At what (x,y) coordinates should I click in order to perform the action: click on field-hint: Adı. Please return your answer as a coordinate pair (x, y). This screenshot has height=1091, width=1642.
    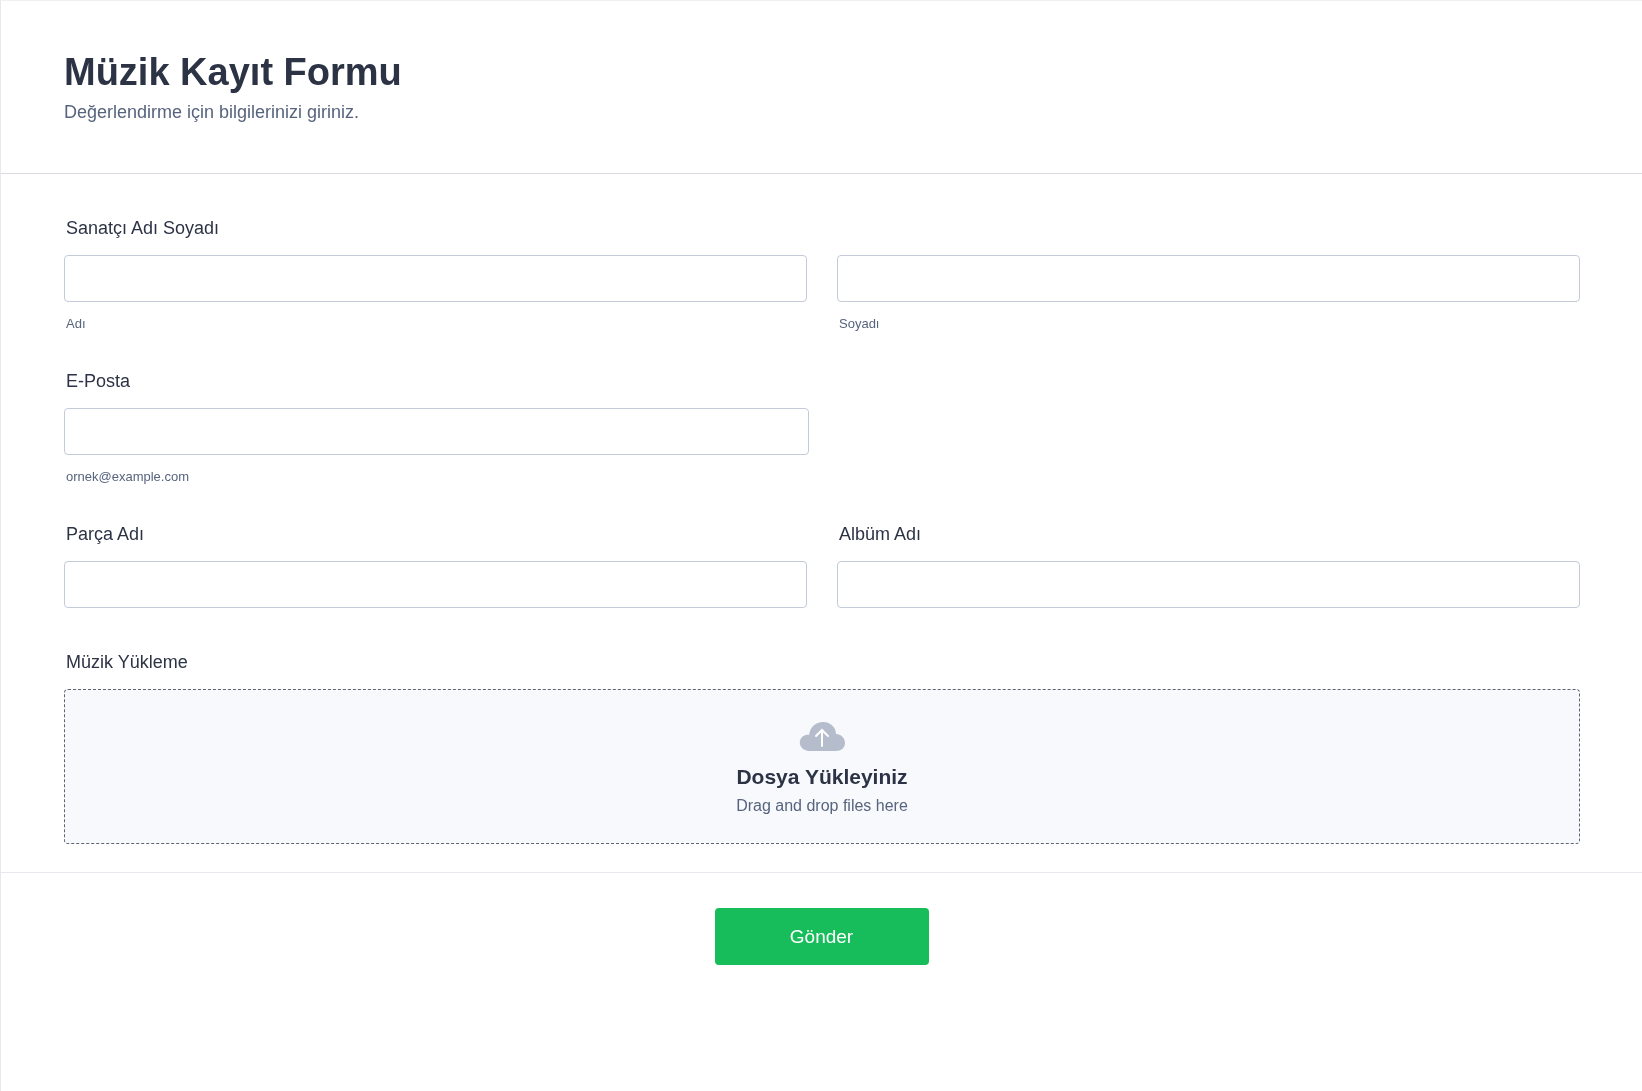
    Looking at the image, I should click on (76, 323).